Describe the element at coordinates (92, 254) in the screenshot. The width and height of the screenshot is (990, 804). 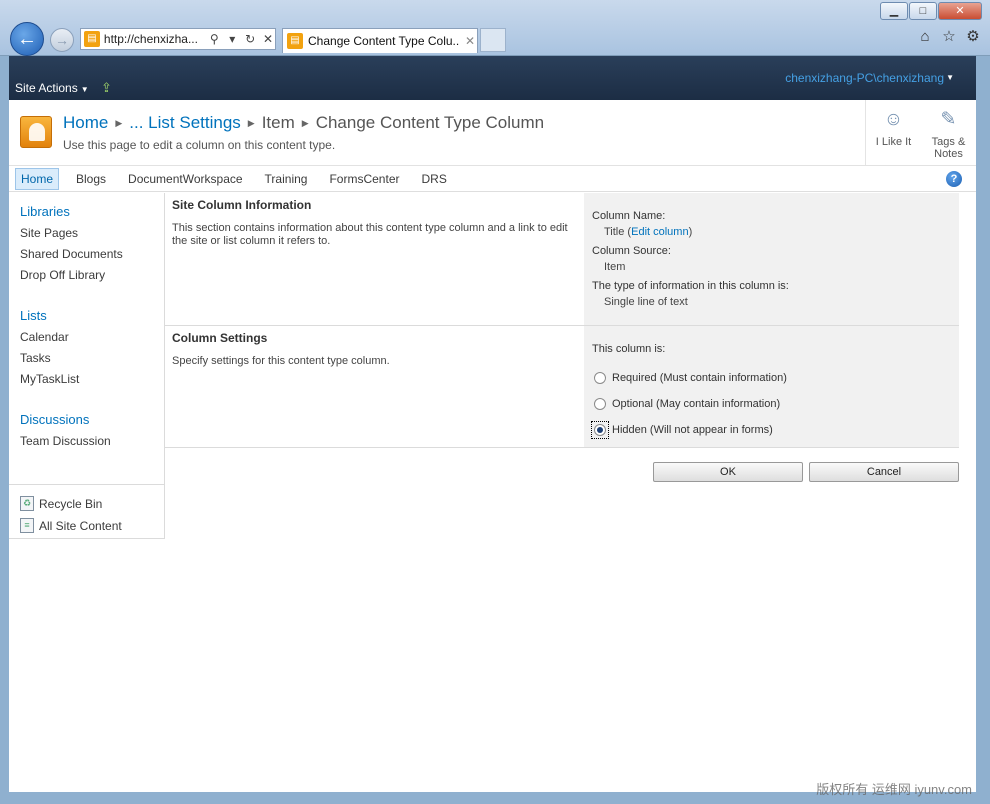
I see `ql-item-shared-documents: Shared Documents` at that location.